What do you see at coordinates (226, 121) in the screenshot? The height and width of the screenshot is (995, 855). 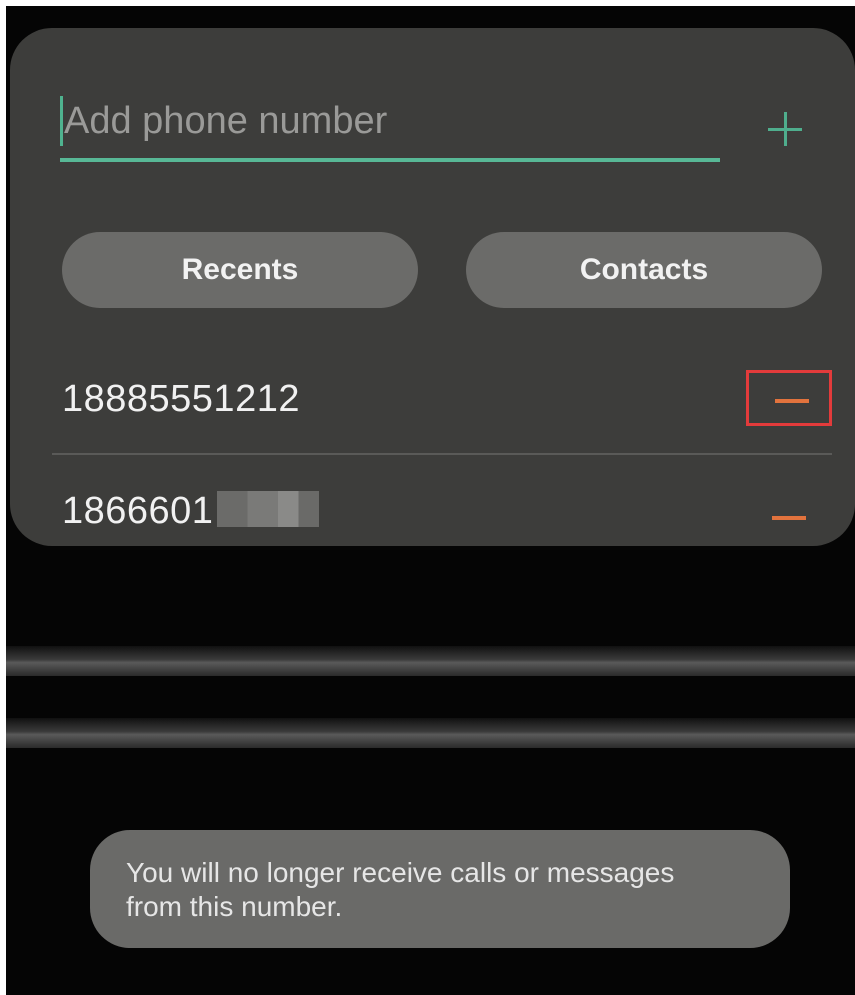 I see `phone-number-placeholder: Add phone number` at bounding box center [226, 121].